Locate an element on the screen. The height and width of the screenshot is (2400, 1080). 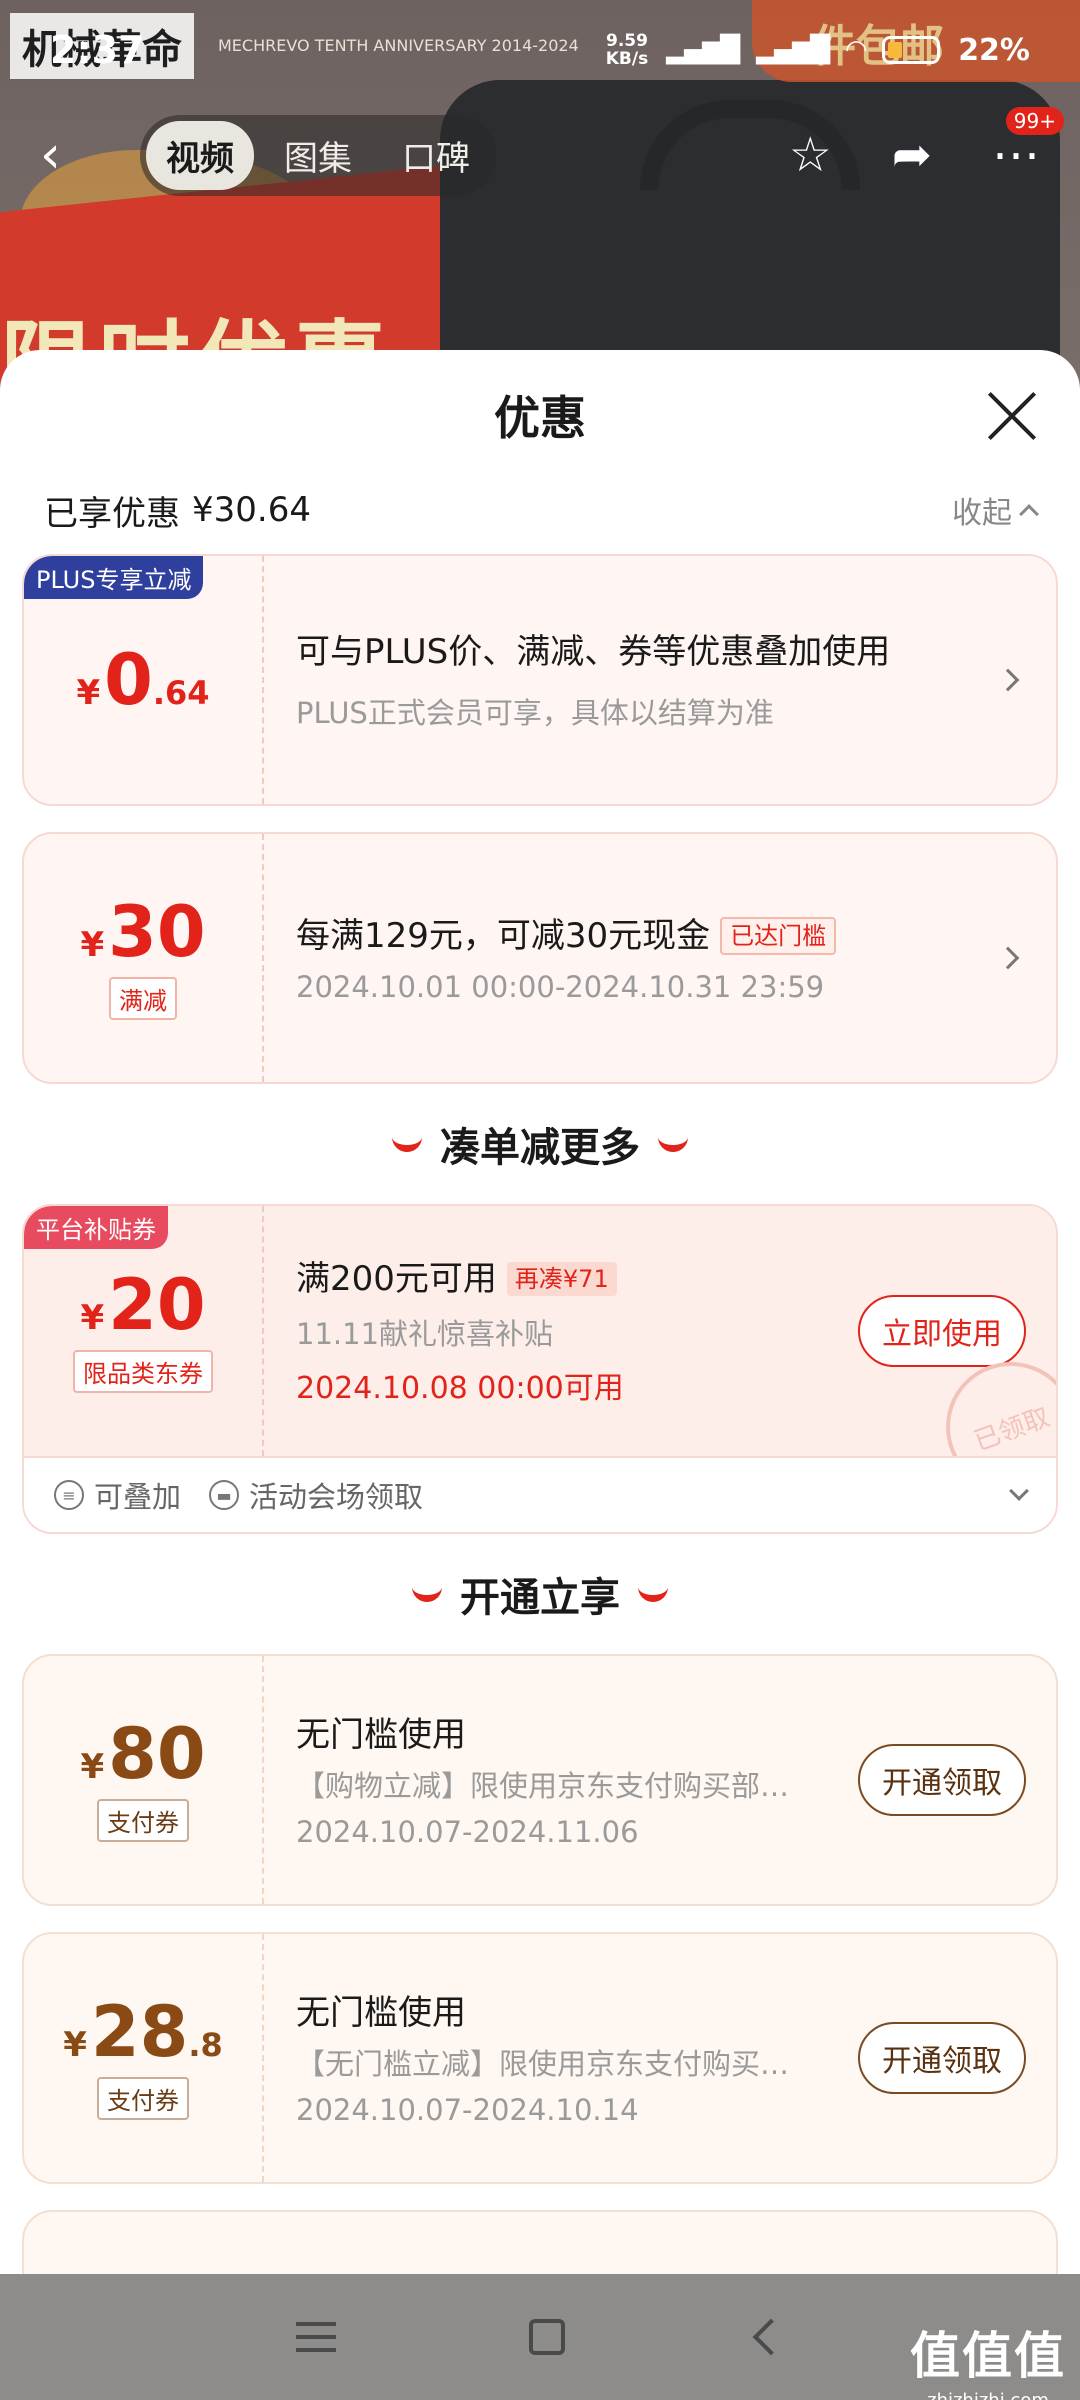
amount-integer: 0 is located at coordinates (128, 680).